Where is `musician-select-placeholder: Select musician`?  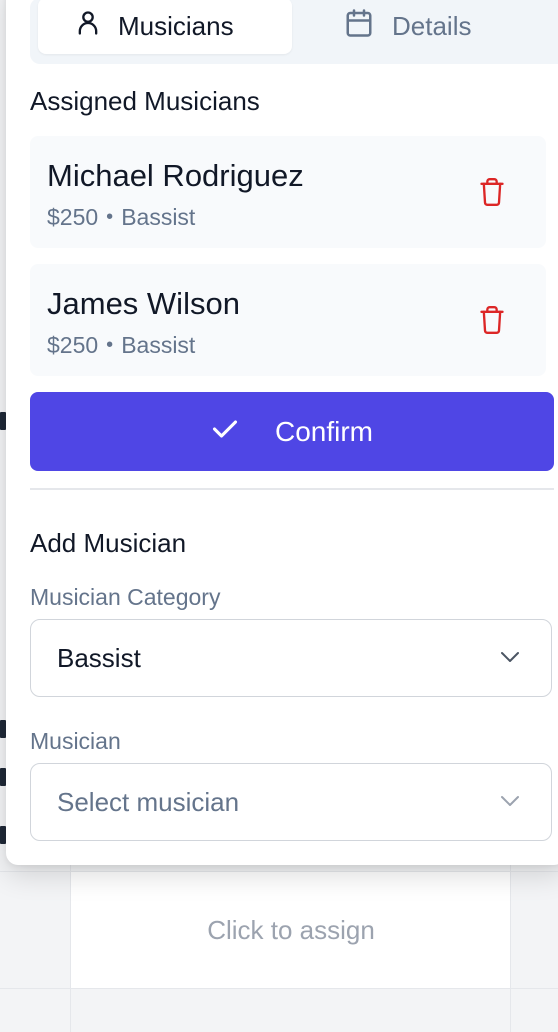
musician-select-placeholder: Select musician is located at coordinates (148, 801).